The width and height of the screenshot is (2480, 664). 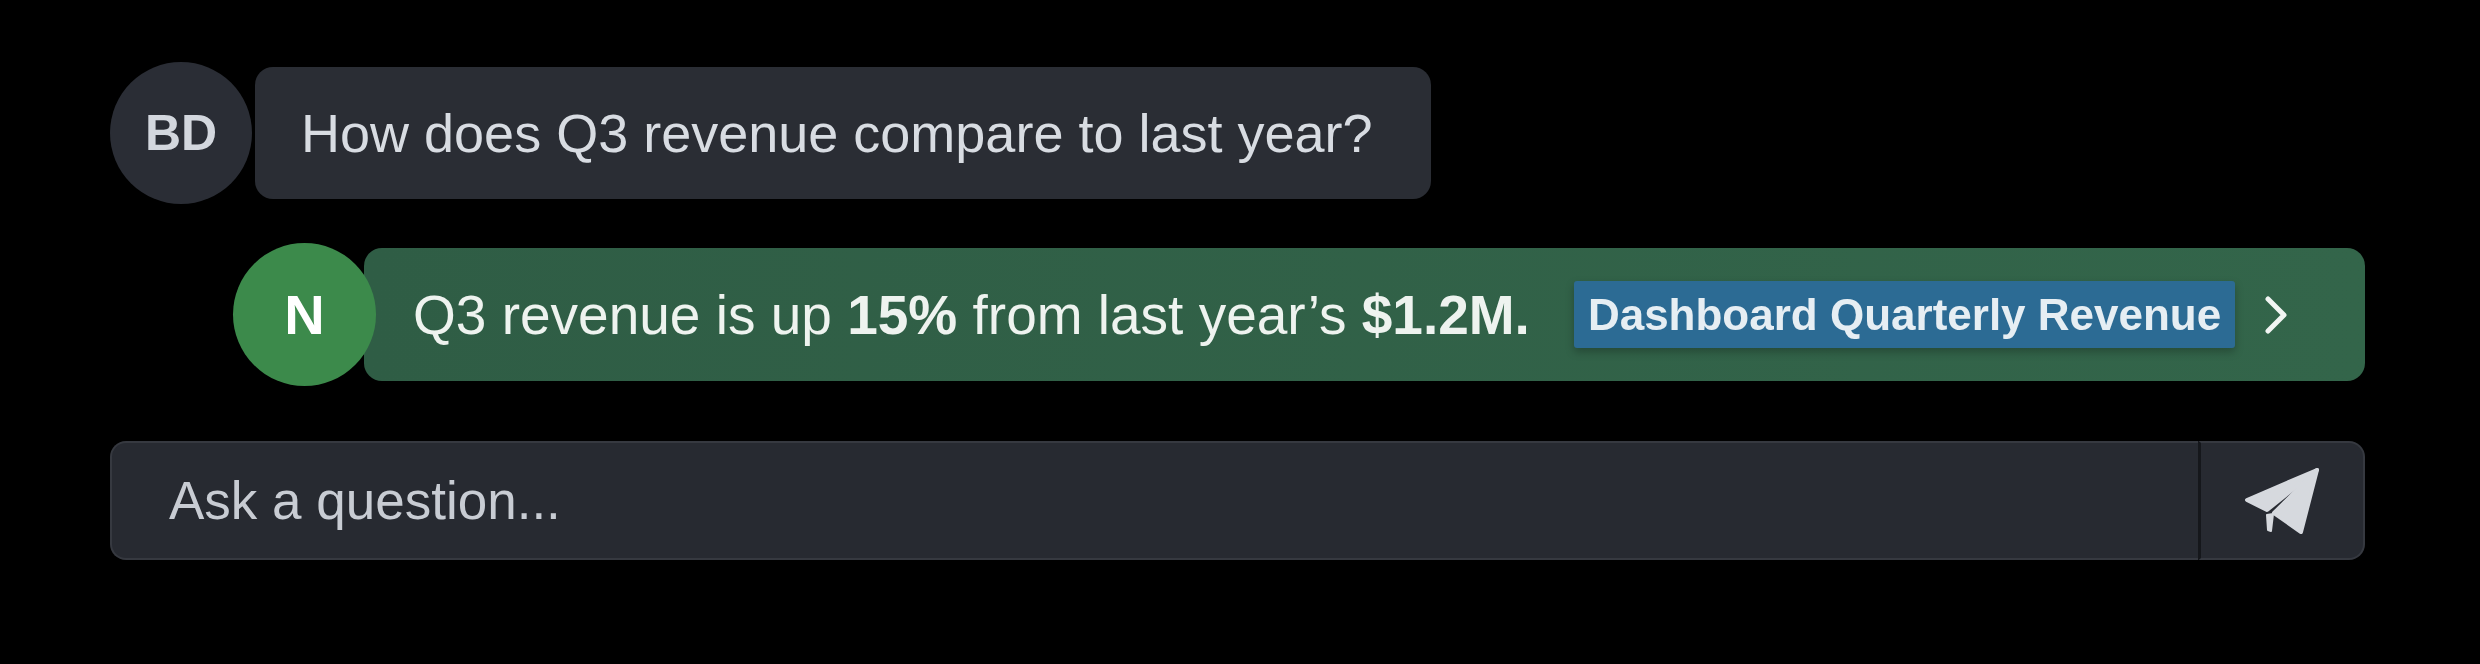 I want to click on assistant-avatar: N, so click(x=304, y=314).